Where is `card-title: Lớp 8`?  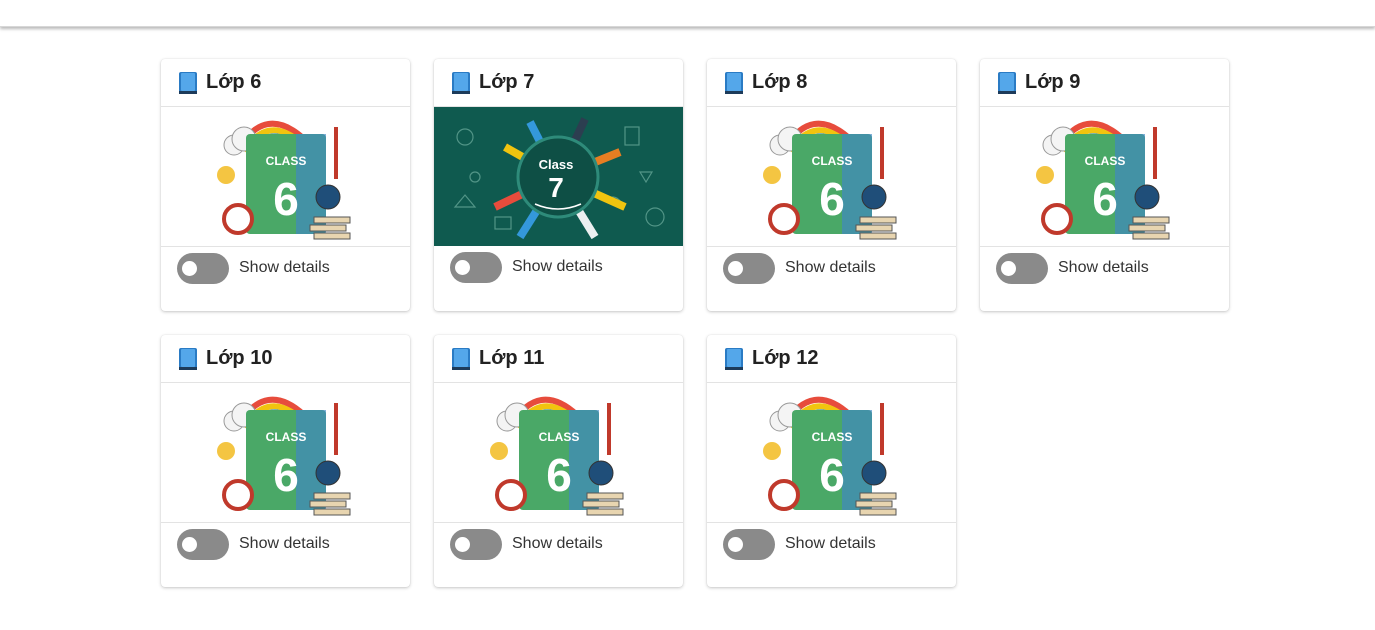
card-title: Lớp 8 is located at coordinates (780, 82).